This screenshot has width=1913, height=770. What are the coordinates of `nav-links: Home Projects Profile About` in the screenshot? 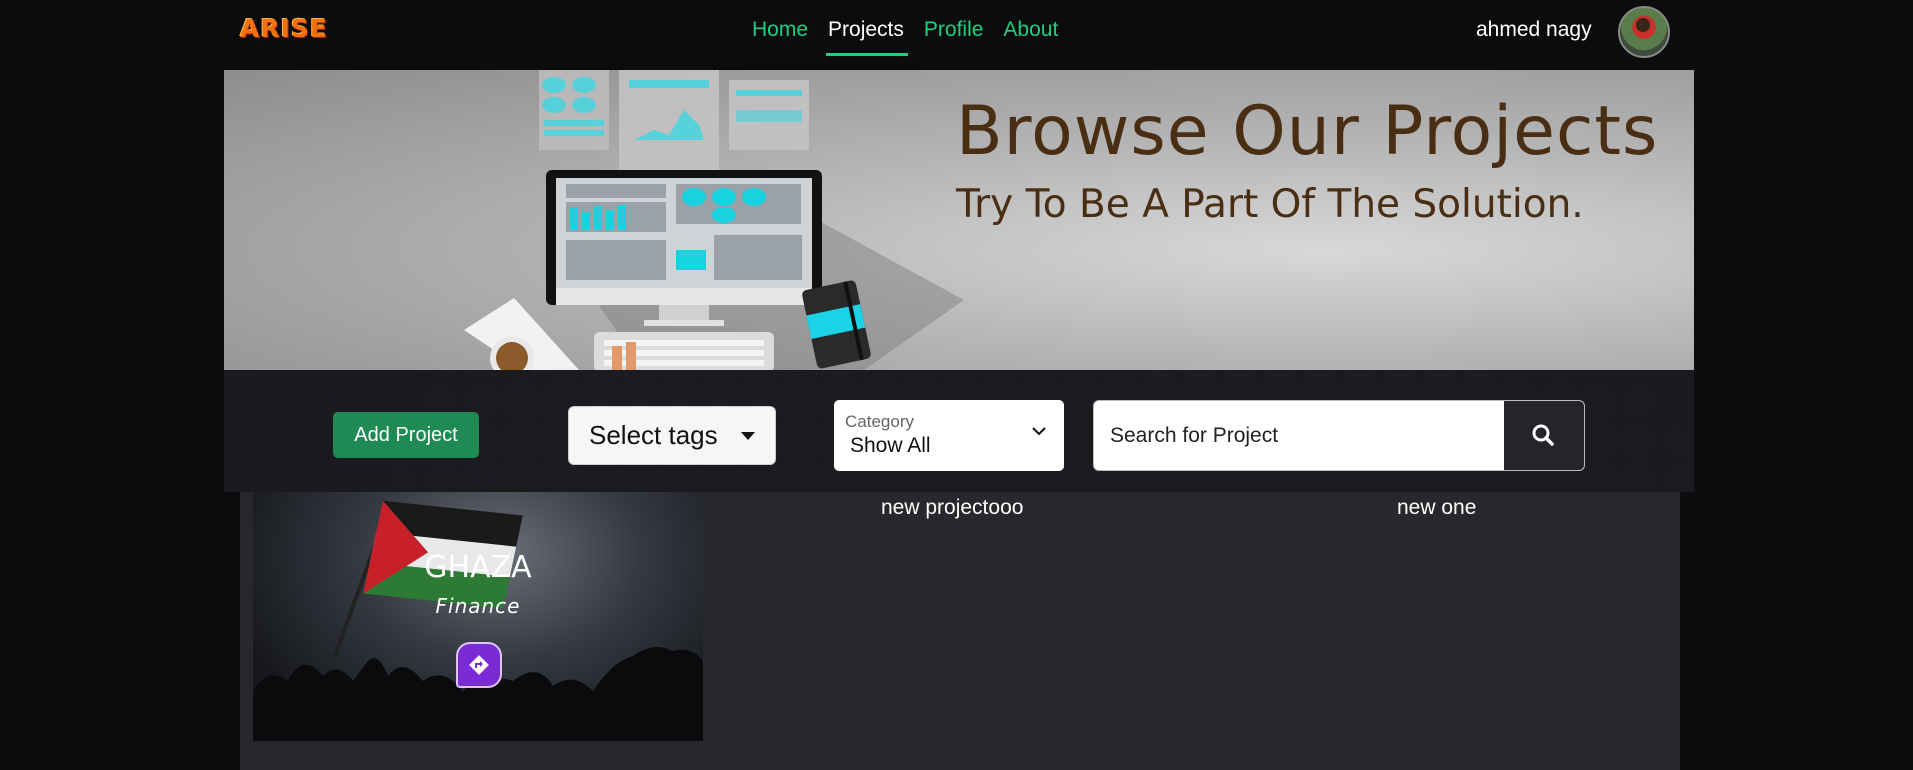 It's located at (905, 37).